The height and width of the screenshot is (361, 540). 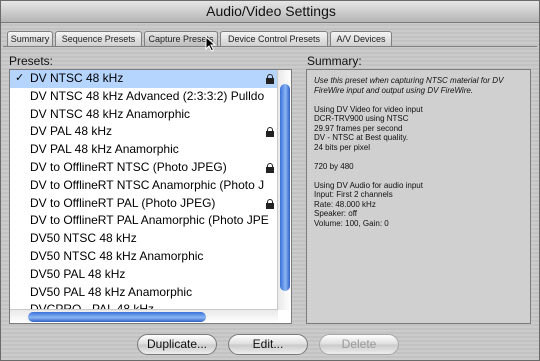 What do you see at coordinates (334, 166) in the screenshot?
I see `summary-resolution: 720 by 480` at bounding box center [334, 166].